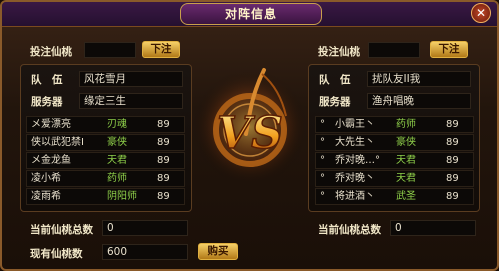 The image size is (499, 271). What do you see at coordinates (394, 50) in the screenshot?
I see `right-bet-input` at bounding box center [394, 50].